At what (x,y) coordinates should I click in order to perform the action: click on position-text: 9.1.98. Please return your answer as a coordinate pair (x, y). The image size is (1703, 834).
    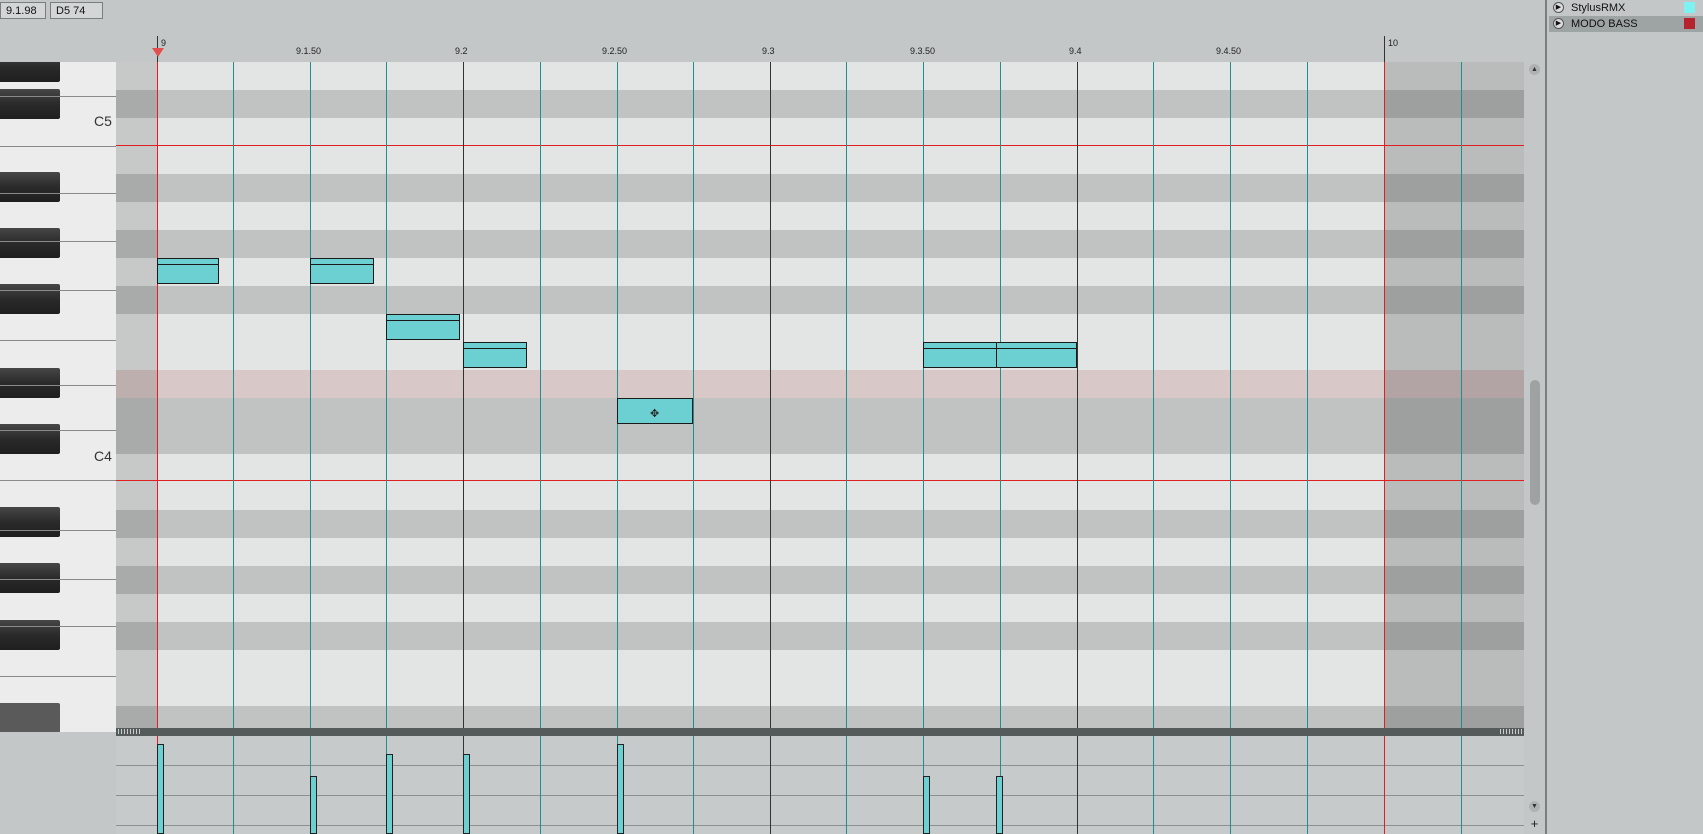
    Looking at the image, I should click on (21, 11).